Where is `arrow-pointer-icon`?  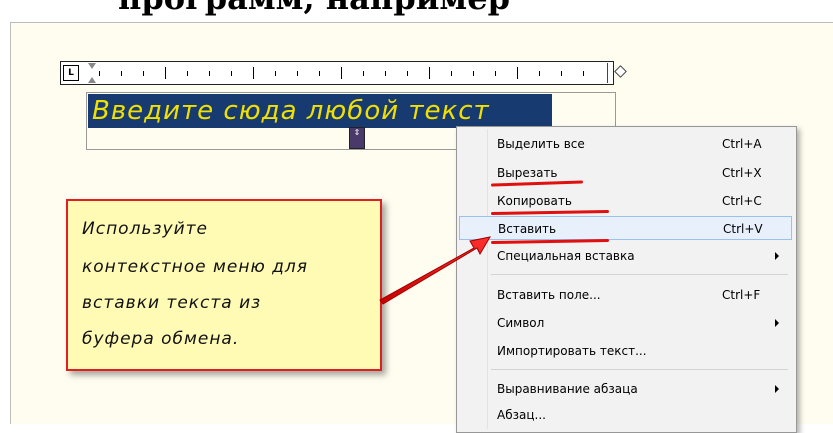 arrow-pointer-icon is located at coordinates (435, 270).